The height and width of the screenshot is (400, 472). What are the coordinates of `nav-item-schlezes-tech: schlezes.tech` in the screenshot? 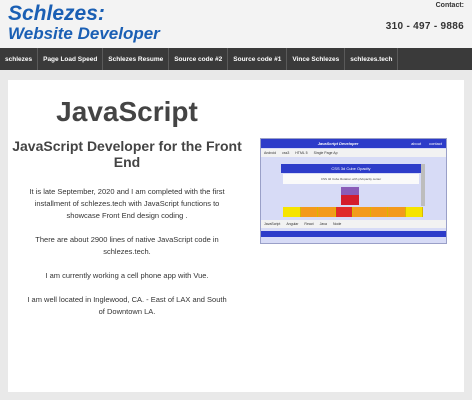 It's located at (372, 59).